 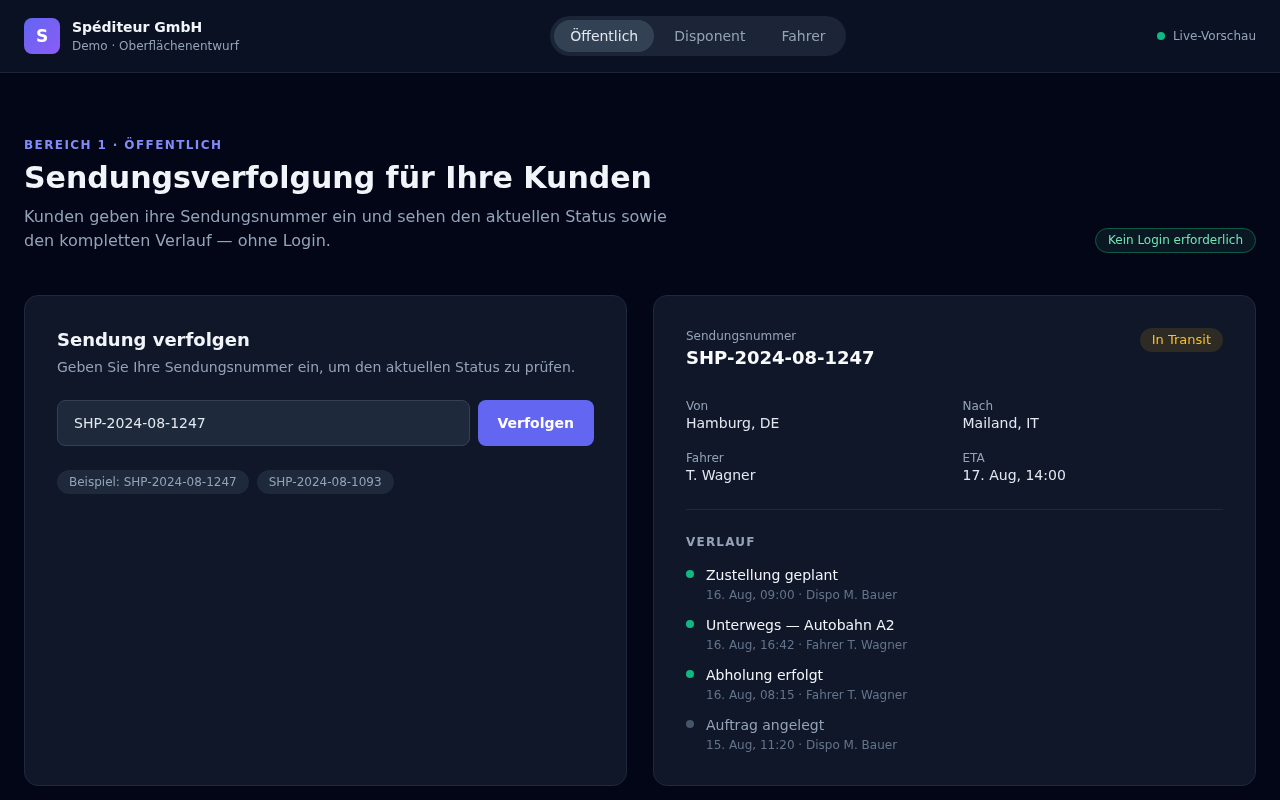 What do you see at coordinates (153, 482) in the screenshot?
I see `example-chip: Beispiel: SHP-2024-08-1247` at bounding box center [153, 482].